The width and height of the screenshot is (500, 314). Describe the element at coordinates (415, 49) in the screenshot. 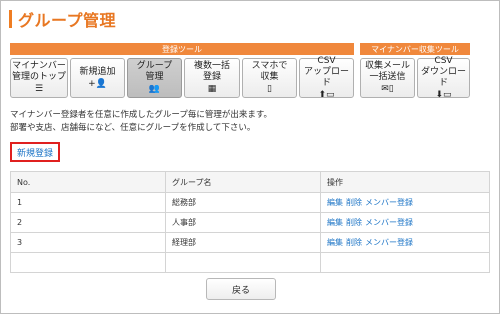

I see `mynumber-tools-header: マイナンバー収集ツール` at that location.